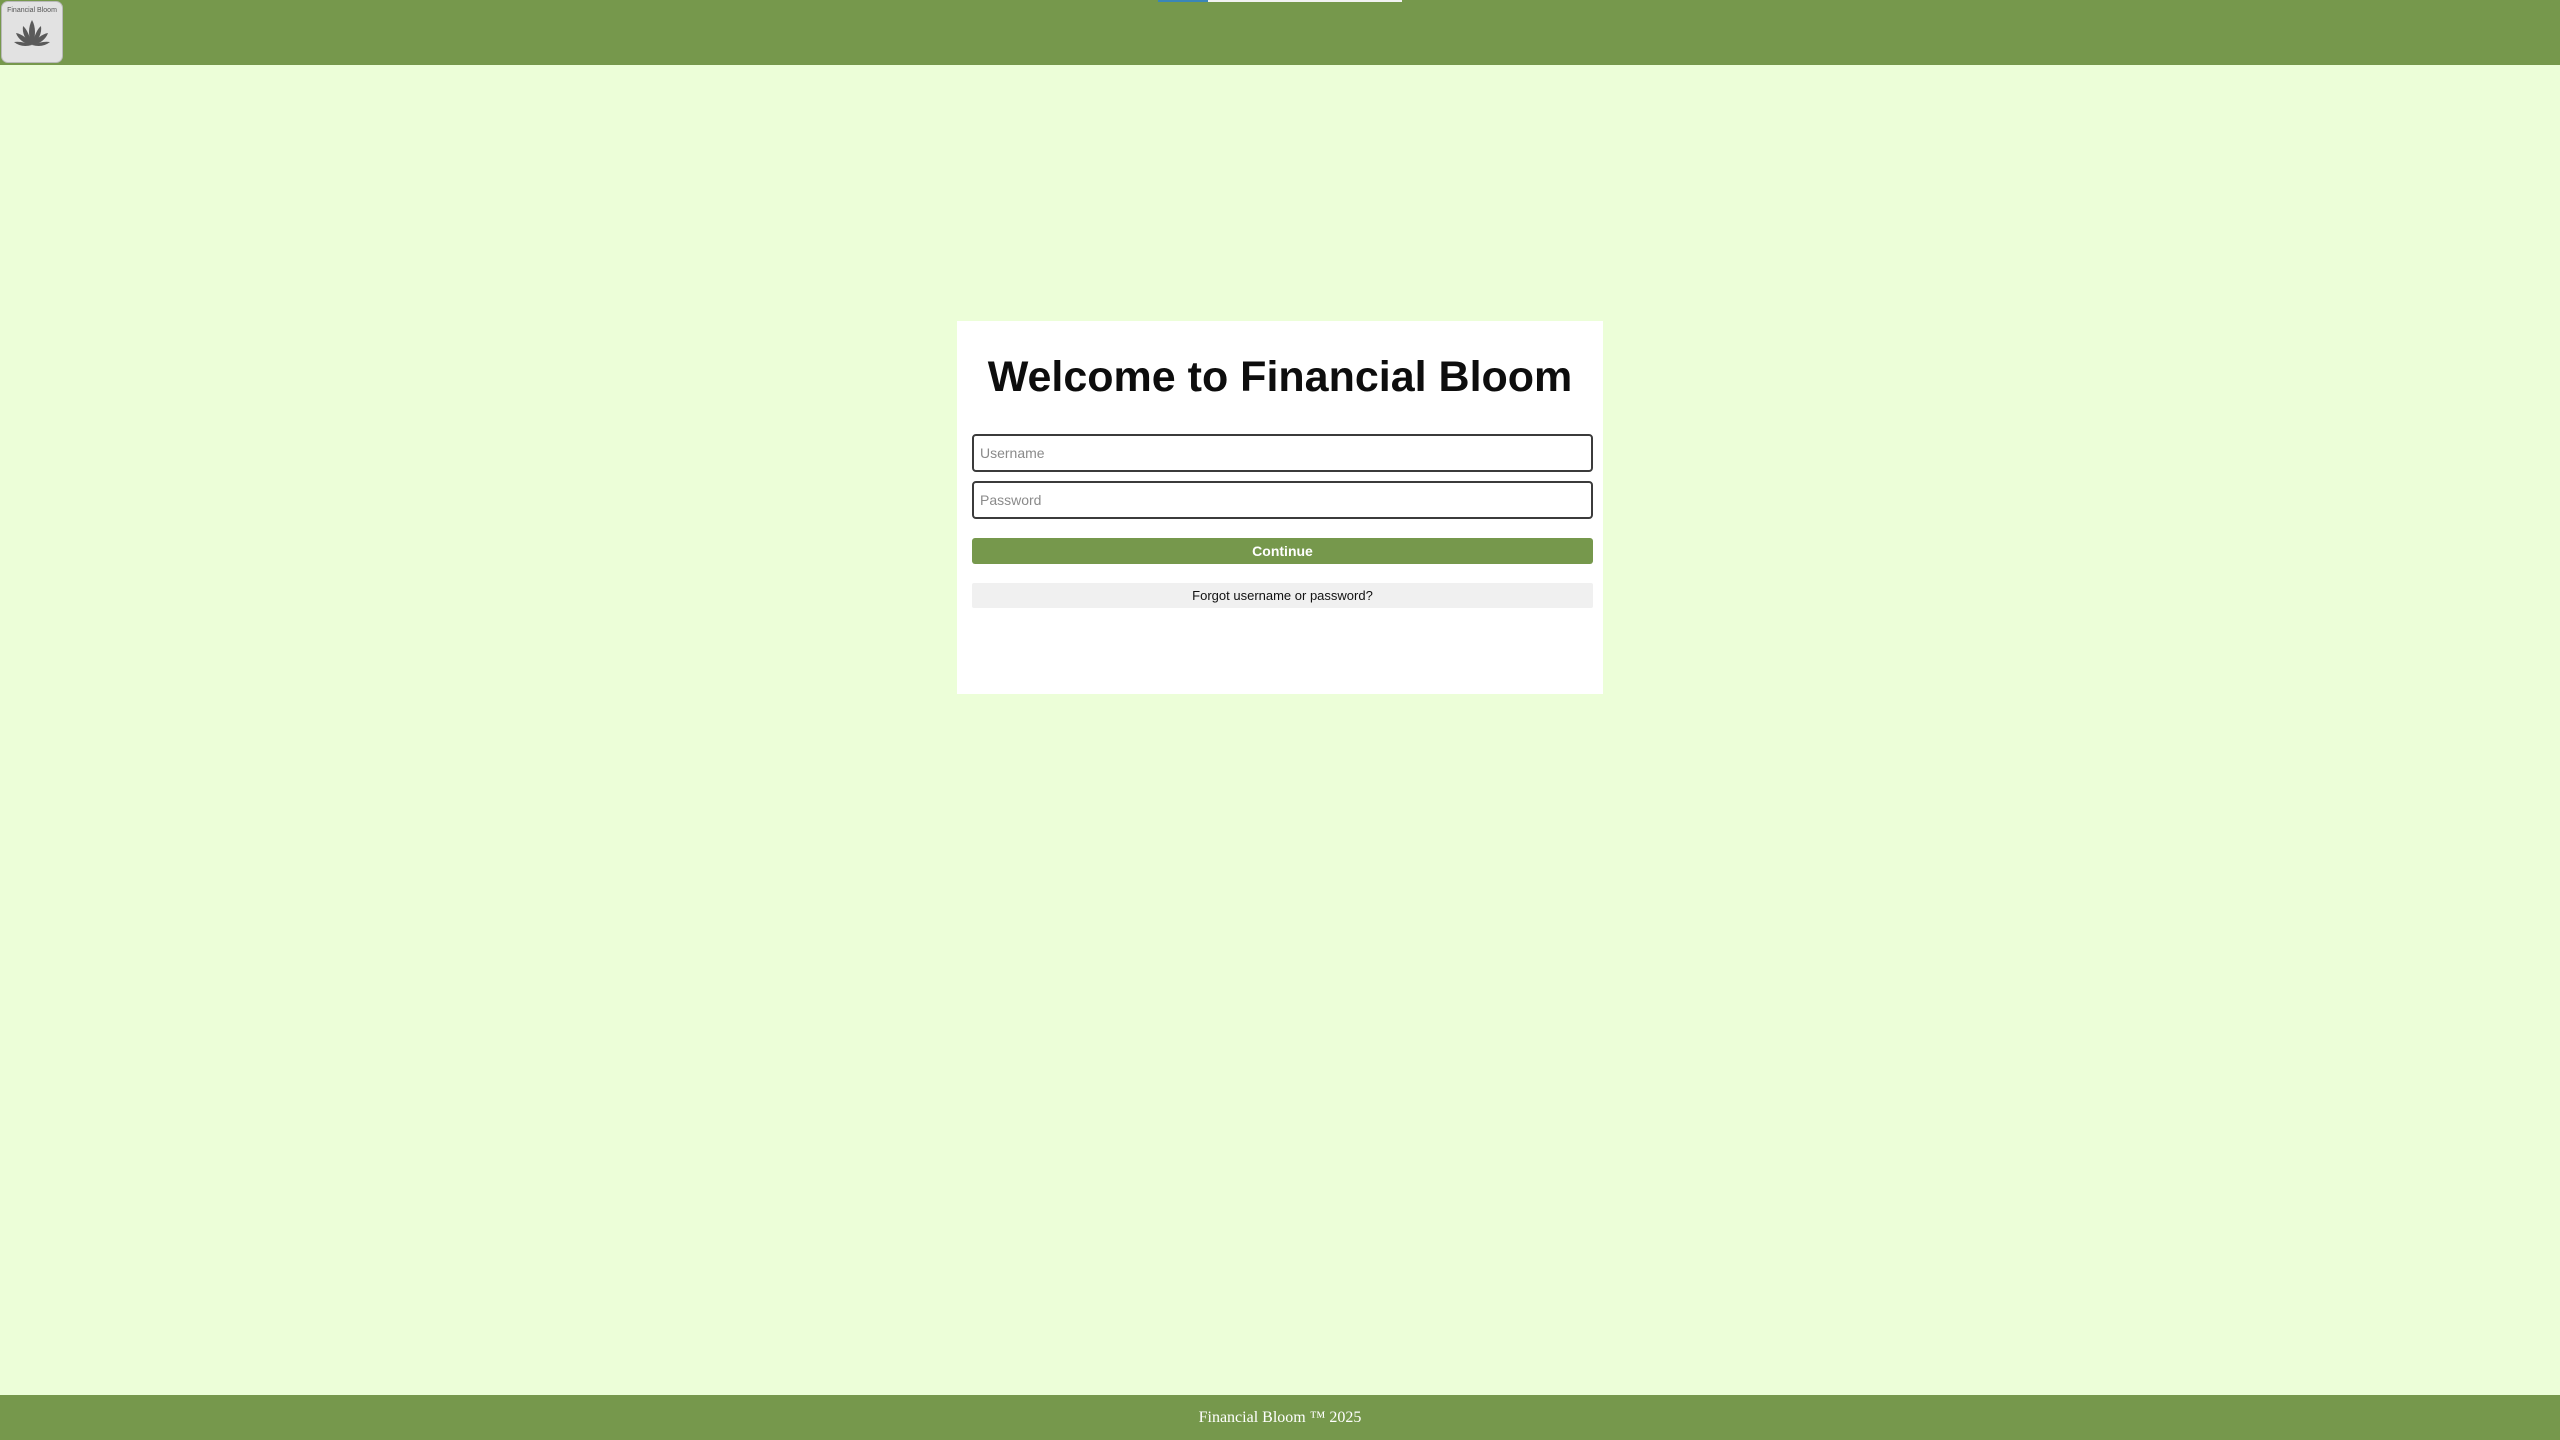 This screenshot has width=2560, height=1440. I want to click on logo-text: Financial Bloom, so click(32, 10).